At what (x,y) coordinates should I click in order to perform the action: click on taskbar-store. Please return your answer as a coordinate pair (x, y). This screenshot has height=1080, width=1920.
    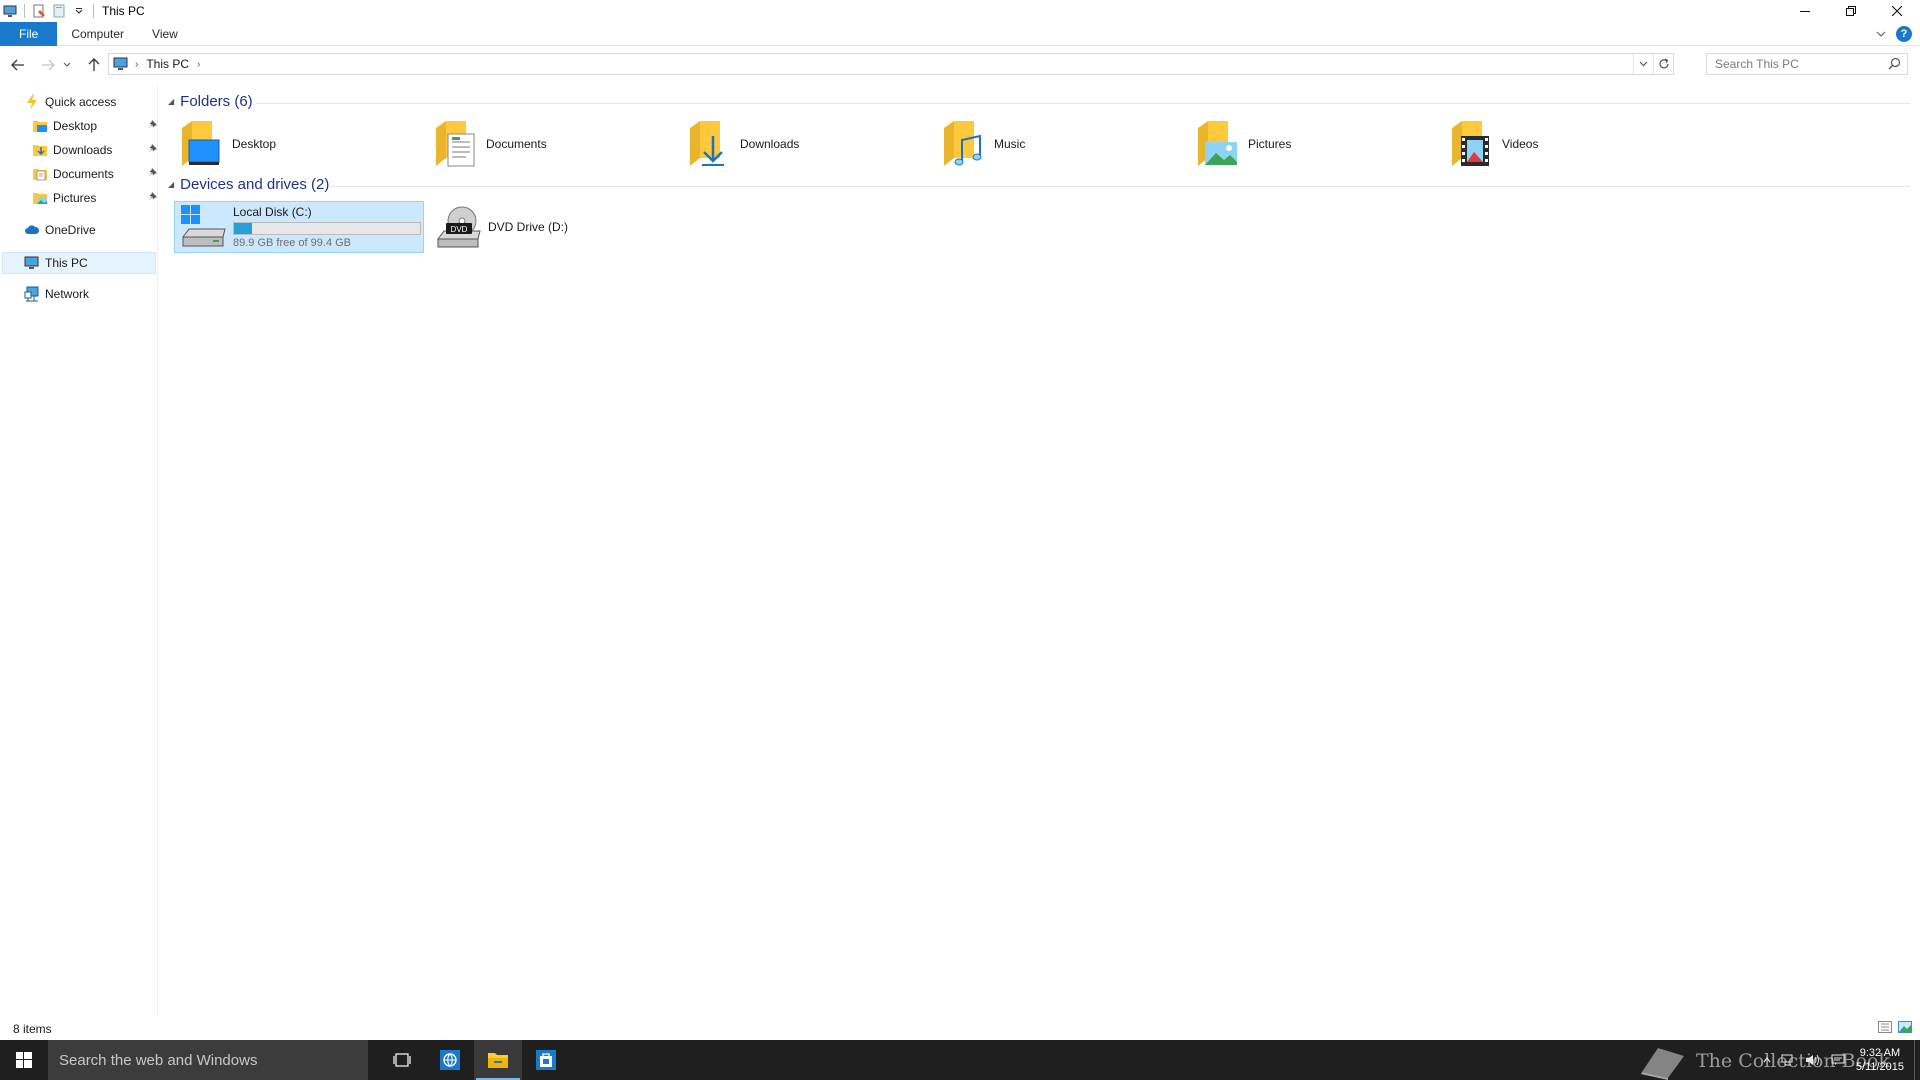
    Looking at the image, I should click on (546, 1060).